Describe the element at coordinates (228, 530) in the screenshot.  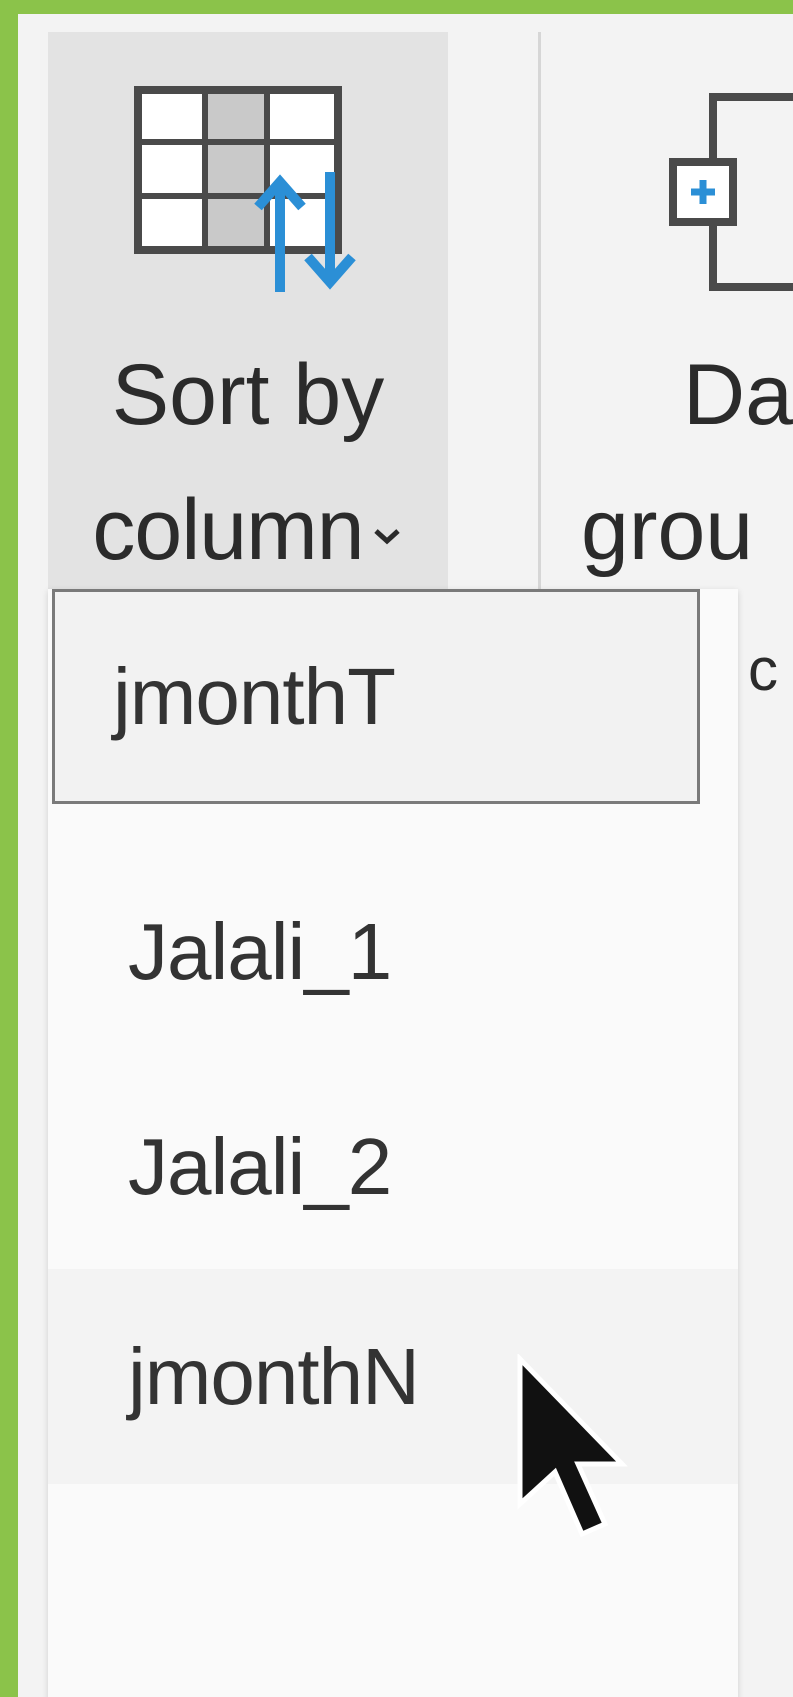
I see `column-label: column` at that location.